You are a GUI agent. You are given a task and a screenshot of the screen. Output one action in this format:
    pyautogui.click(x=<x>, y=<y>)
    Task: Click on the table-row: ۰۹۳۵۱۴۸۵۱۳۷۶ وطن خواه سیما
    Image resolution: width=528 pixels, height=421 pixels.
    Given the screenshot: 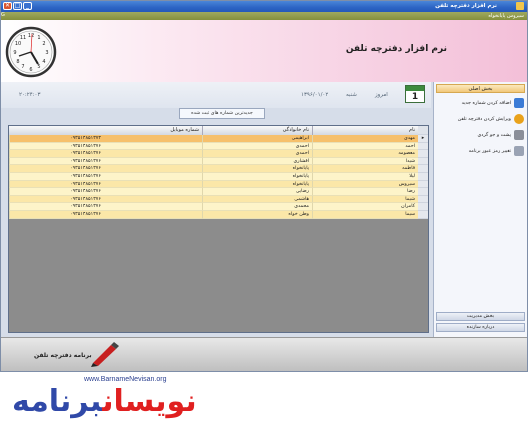 What is the action you would take?
    pyautogui.click(x=218, y=215)
    